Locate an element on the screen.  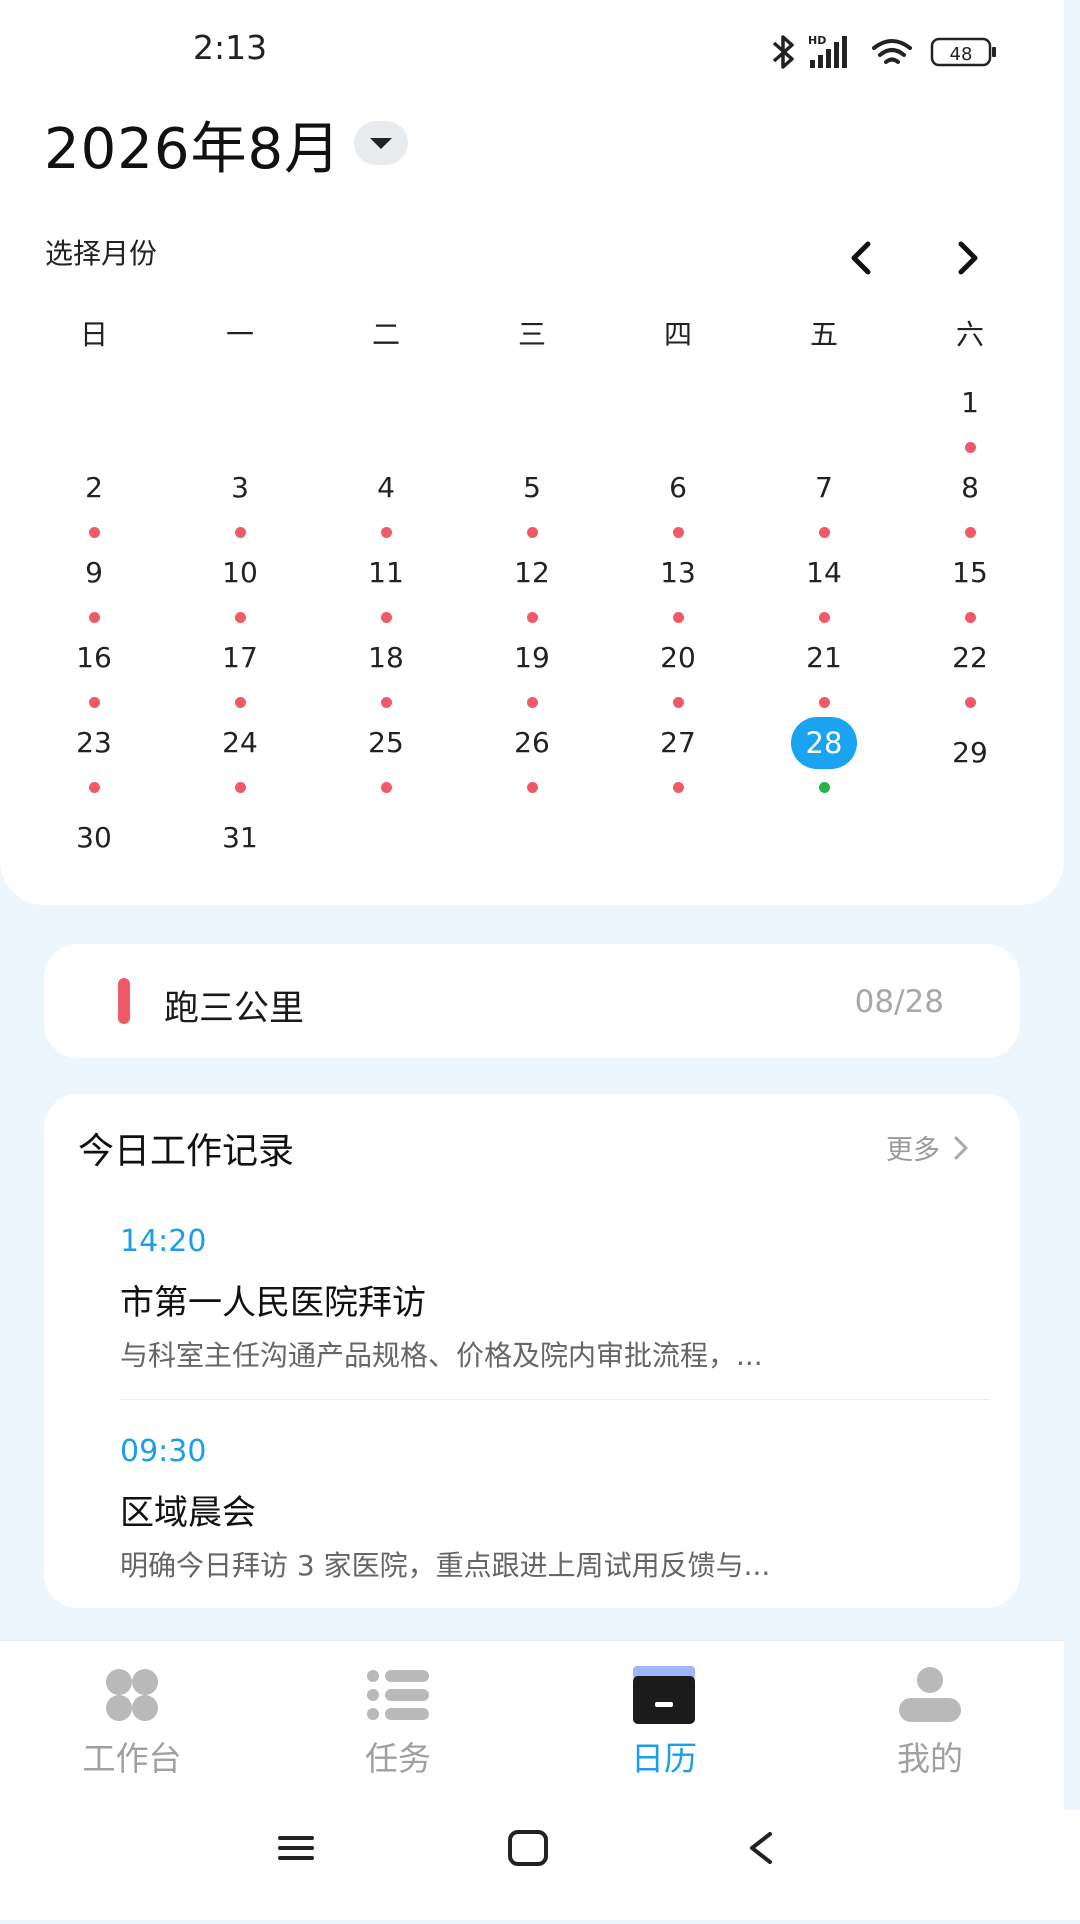
chevron-right-icon is located at coordinates (961, 1151).